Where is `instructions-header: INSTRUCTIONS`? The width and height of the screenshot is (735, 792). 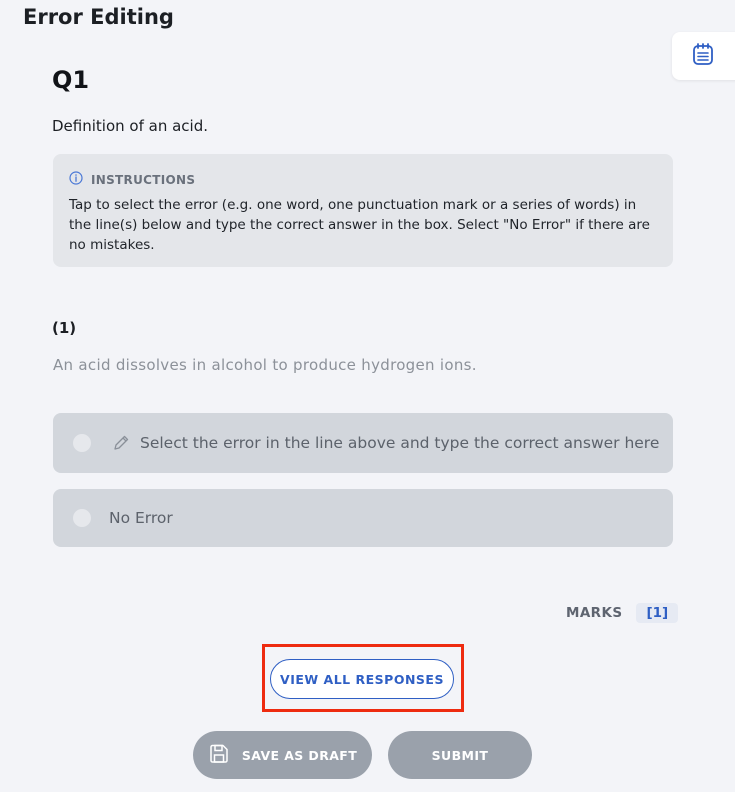
instructions-header: INSTRUCTIONS is located at coordinates (363, 179).